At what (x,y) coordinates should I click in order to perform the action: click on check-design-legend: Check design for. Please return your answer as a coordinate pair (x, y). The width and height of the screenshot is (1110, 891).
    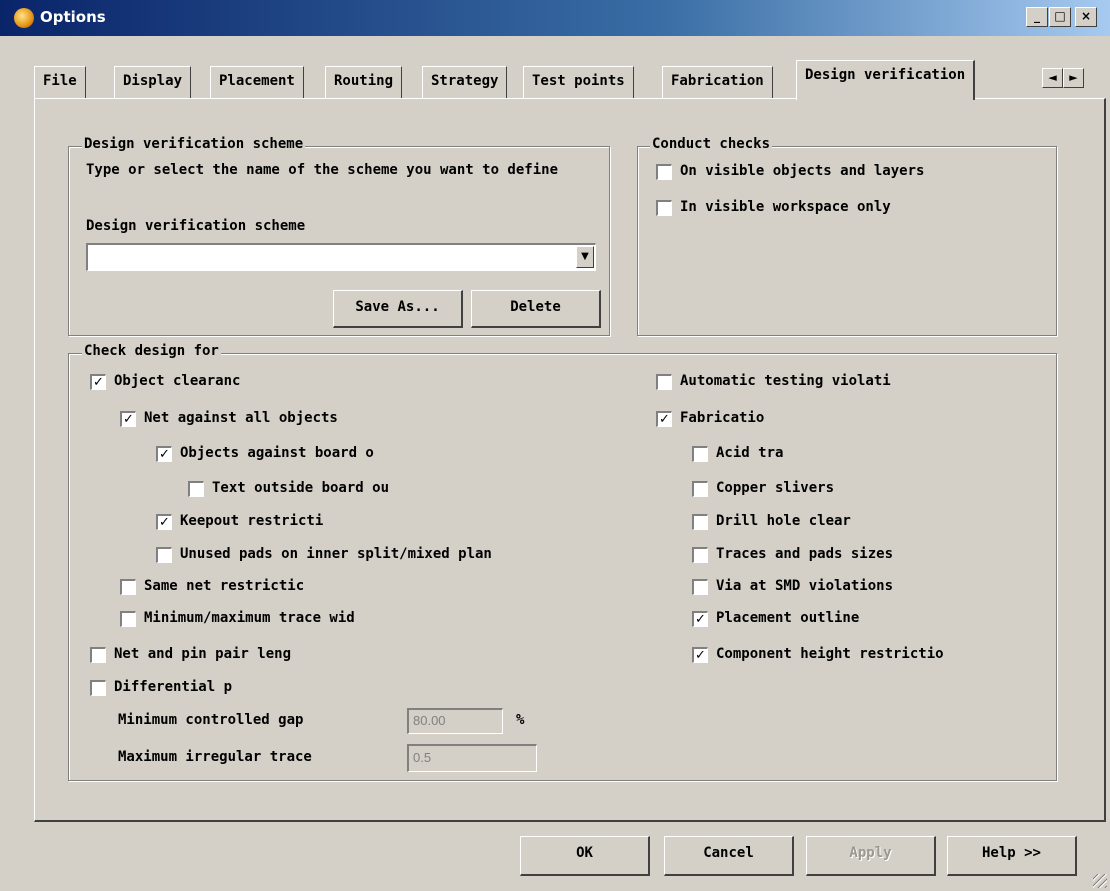
    Looking at the image, I should click on (151, 351).